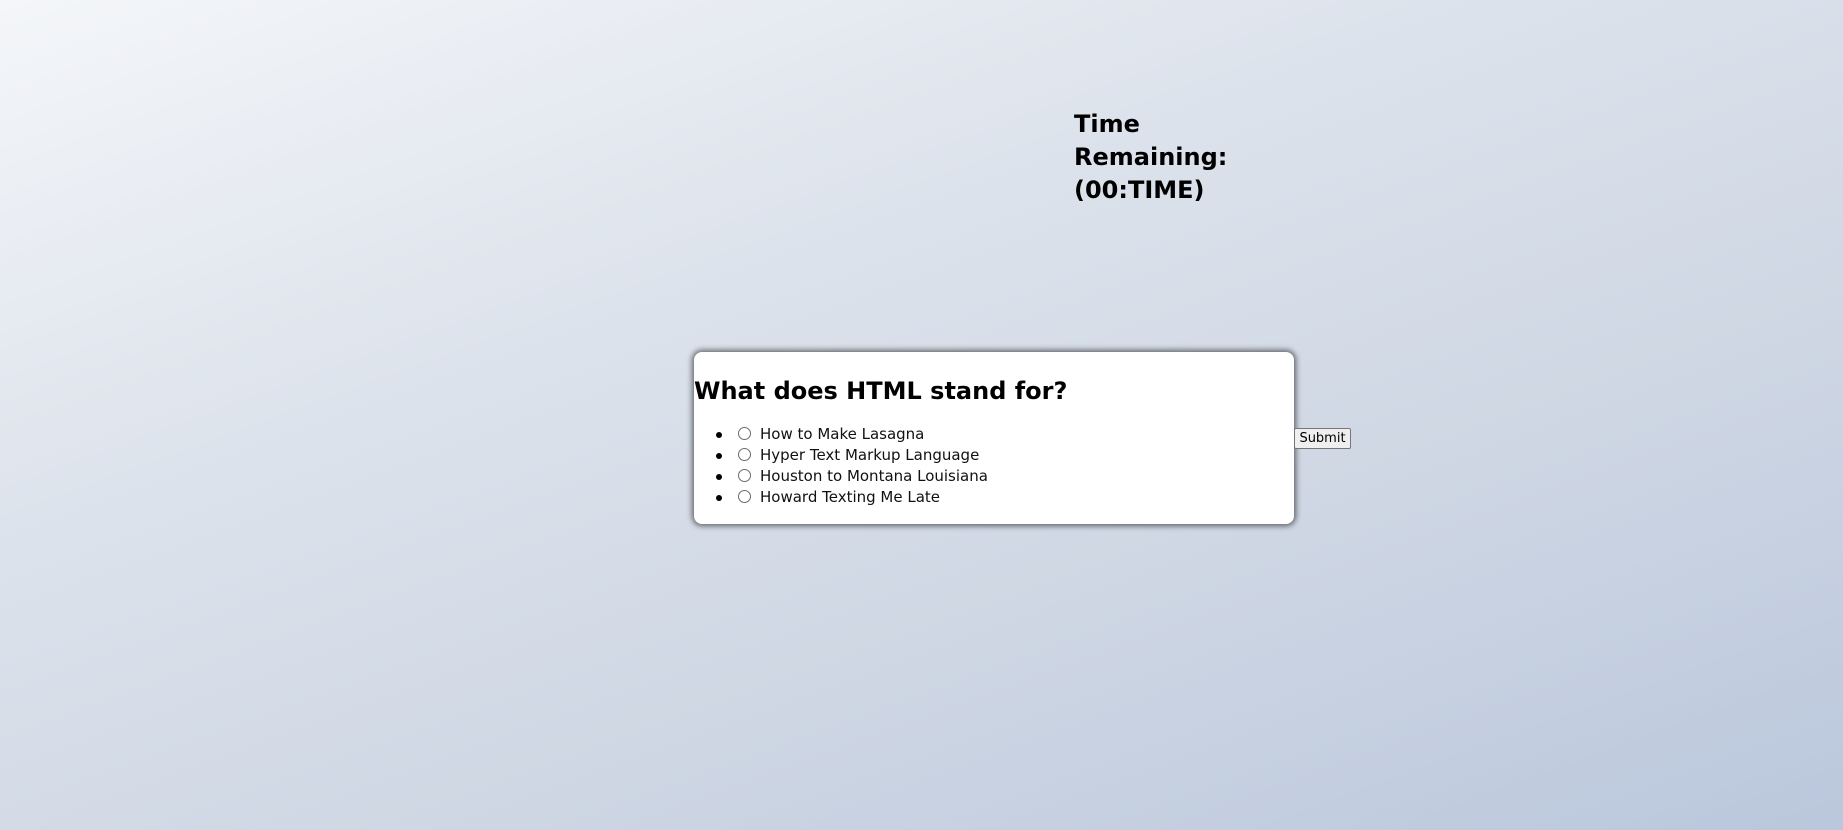  Describe the element at coordinates (1322, 438) in the screenshot. I see `submit-button: Submit` at that location.